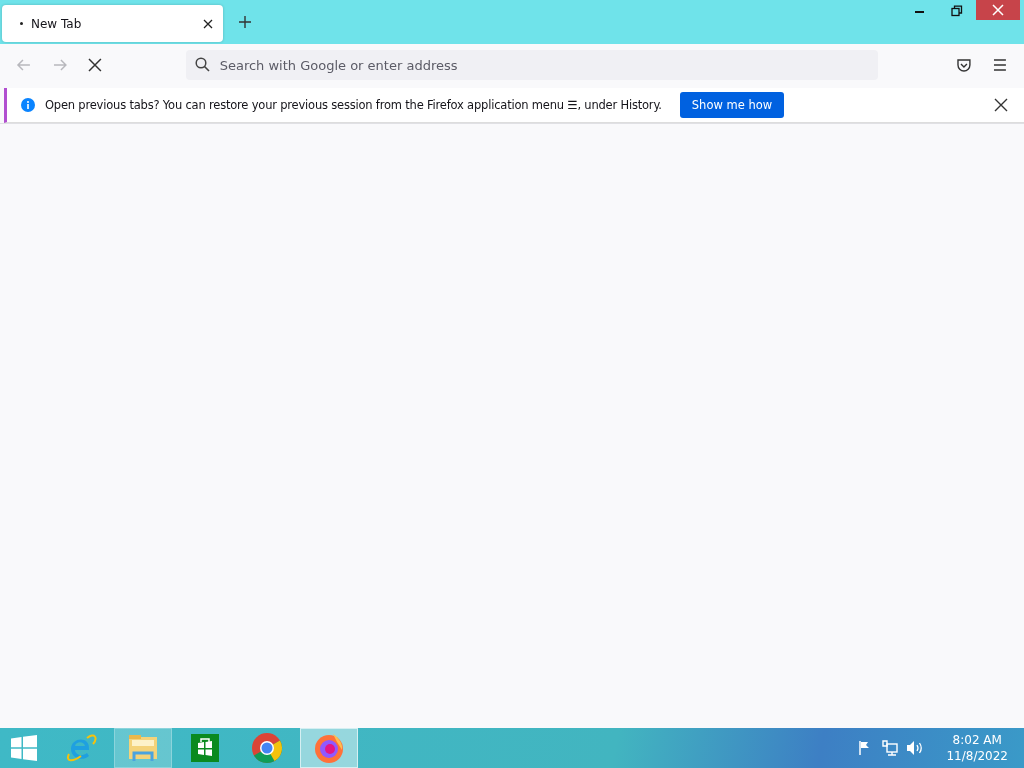  What do you see at coordinates (202, 64) in the screenshot?
I see `search-icon` at bounding box center [202, 64].